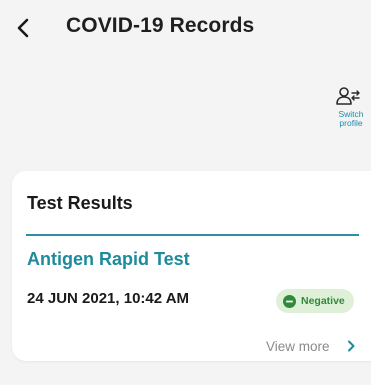  Describe the element at coordinates (80, 203) in the screenshot. I see `test-results-heading: Test Results` at that location.